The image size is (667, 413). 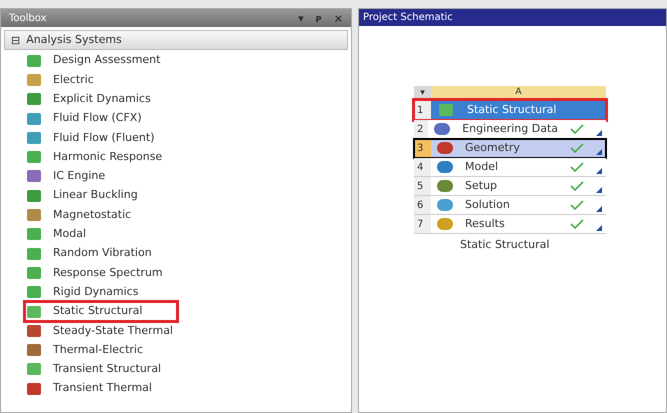 What do you see at coordinates (101, 80) in the screenshot?
I see `toolbox-item: Electric` at bounding box center [101, 80].